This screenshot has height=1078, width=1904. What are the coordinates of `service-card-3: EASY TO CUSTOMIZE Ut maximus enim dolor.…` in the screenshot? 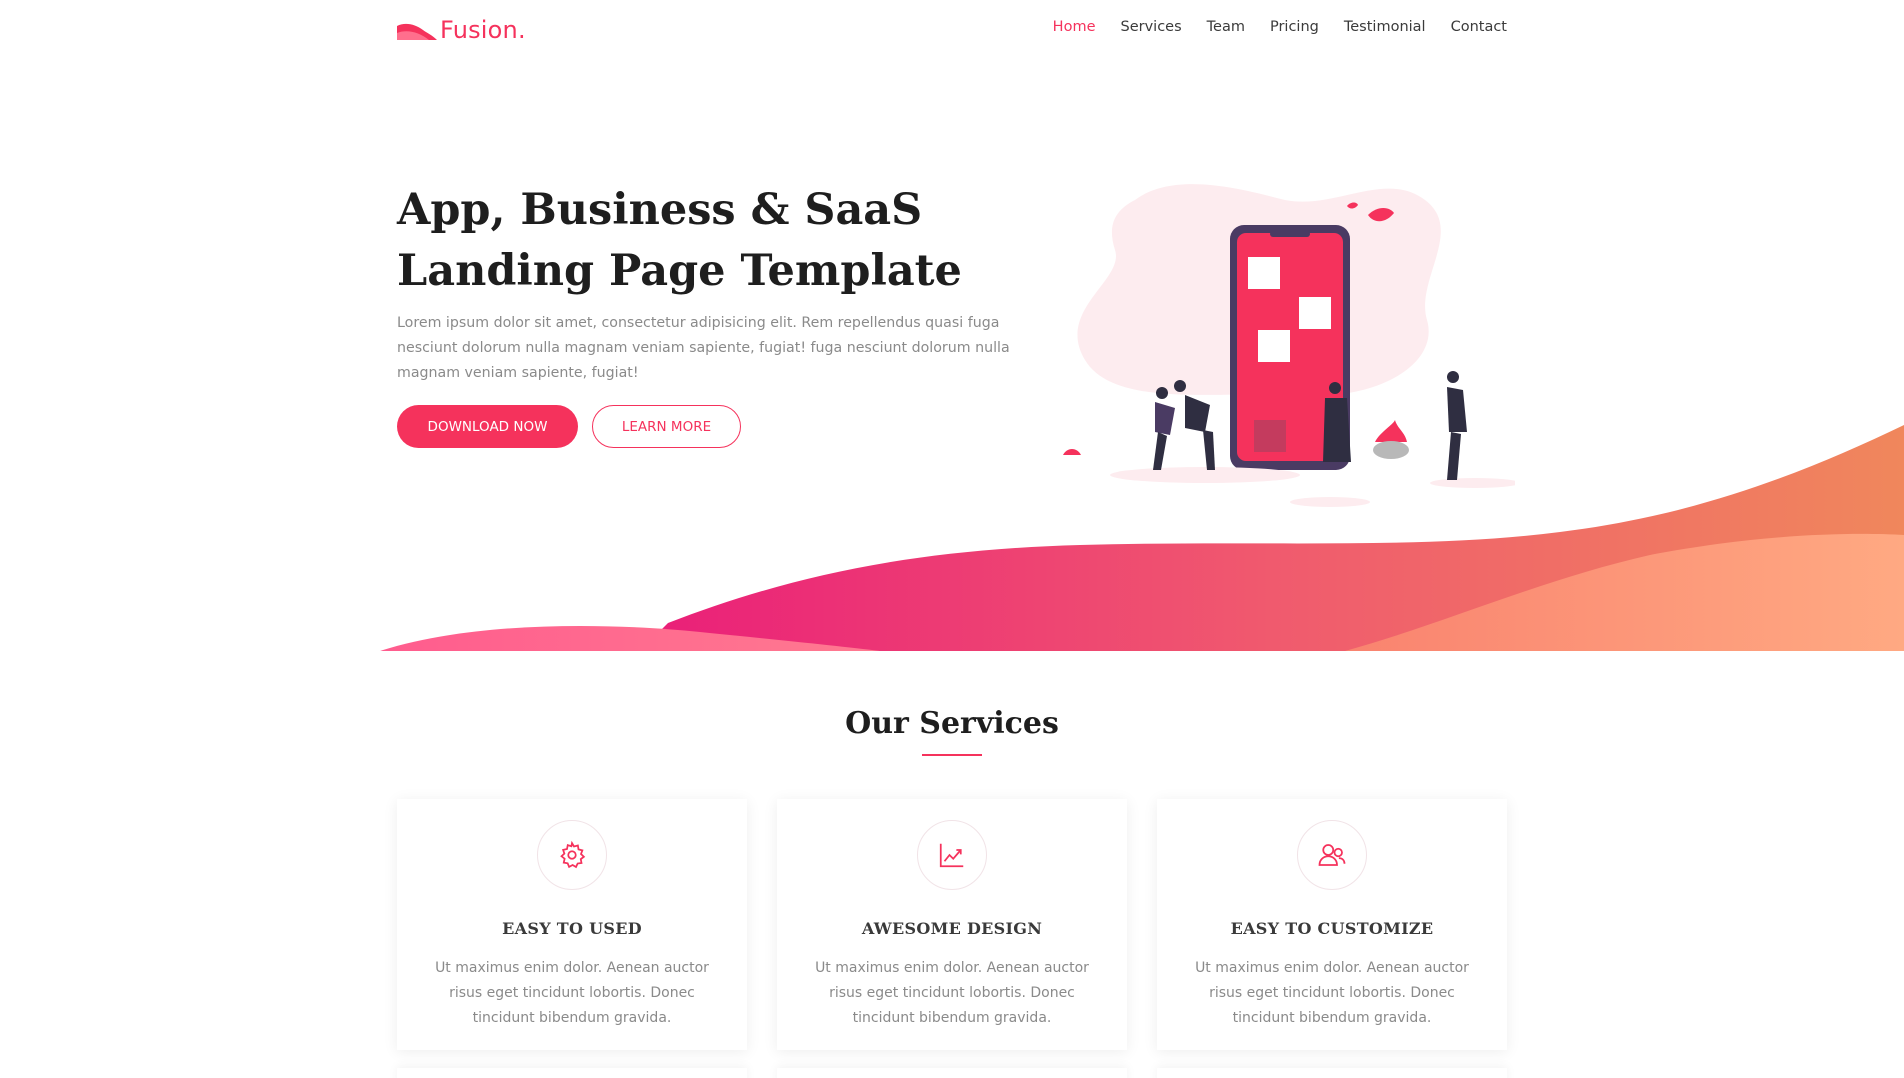 It's located at (1332, 924).